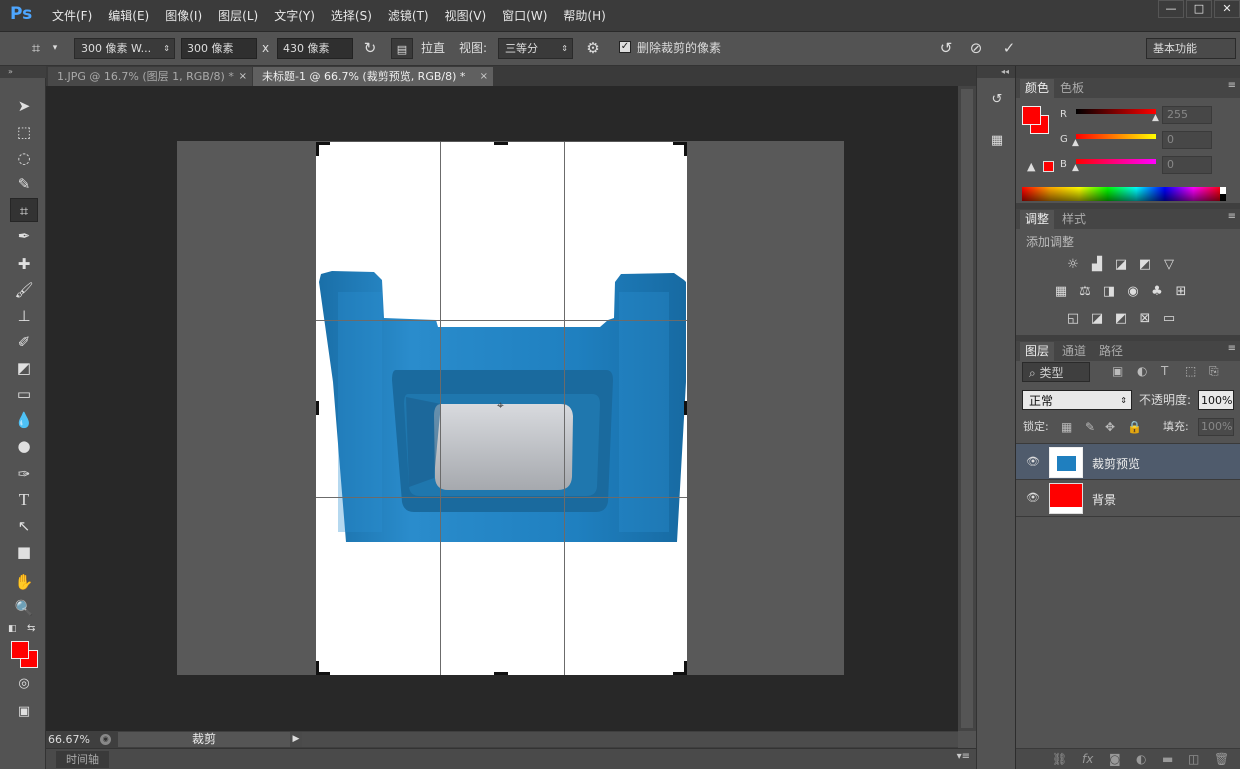  What do you see at coordinates (963, 756) in the screenshot?
I see `panel-menu-icon: ▾≡` at bounding box center [963, 756].